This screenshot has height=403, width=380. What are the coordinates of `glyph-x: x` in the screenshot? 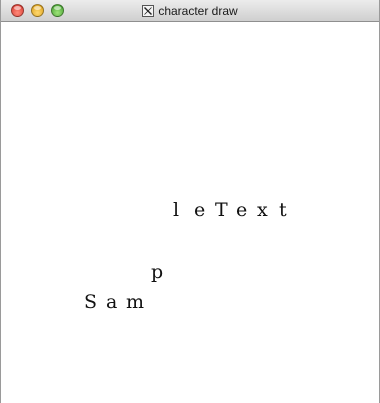 It's located at (262, 210).